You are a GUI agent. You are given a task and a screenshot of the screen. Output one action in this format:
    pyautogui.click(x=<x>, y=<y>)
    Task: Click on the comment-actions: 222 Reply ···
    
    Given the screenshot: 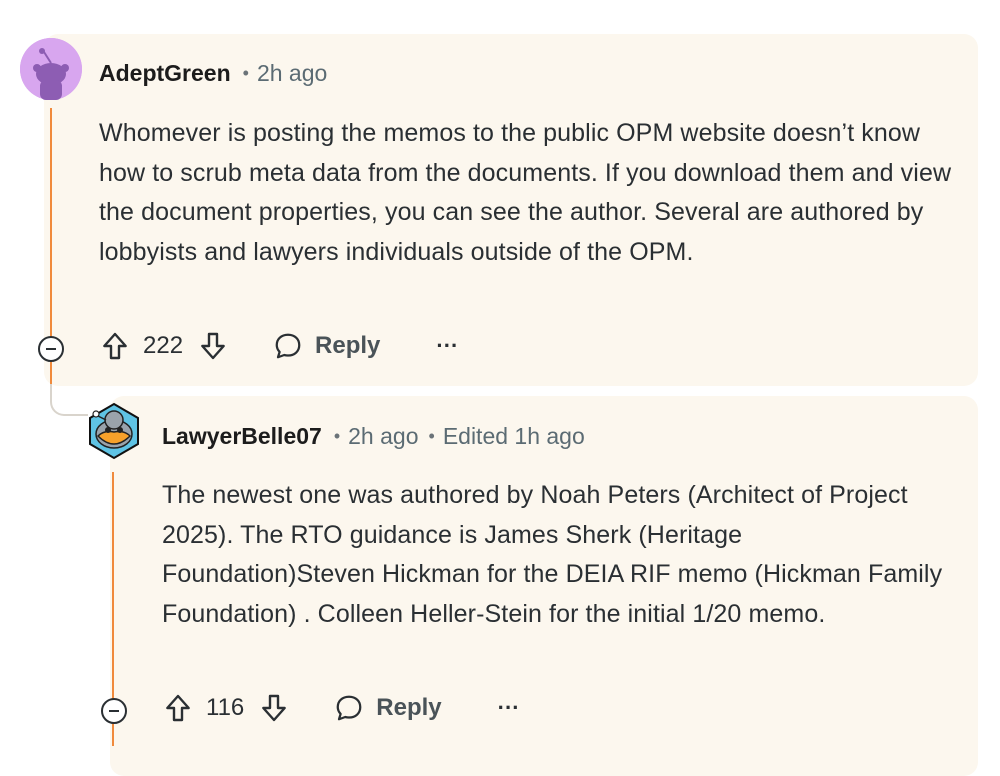 What is the action you would take?
    pyautogui.click(x=278, y=346)
    